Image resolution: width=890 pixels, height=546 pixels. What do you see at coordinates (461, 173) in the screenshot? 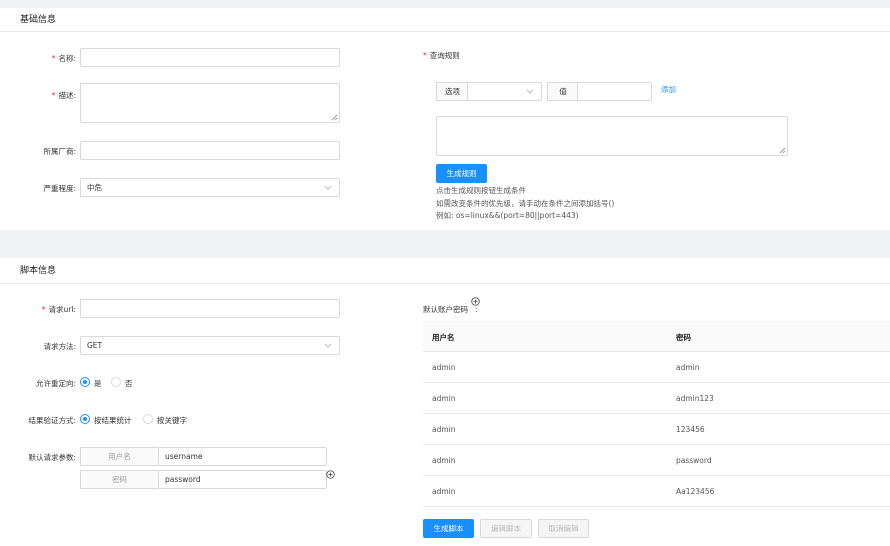
I see `generate-rule-button: 生成规则` at bounding box center [461, 173].